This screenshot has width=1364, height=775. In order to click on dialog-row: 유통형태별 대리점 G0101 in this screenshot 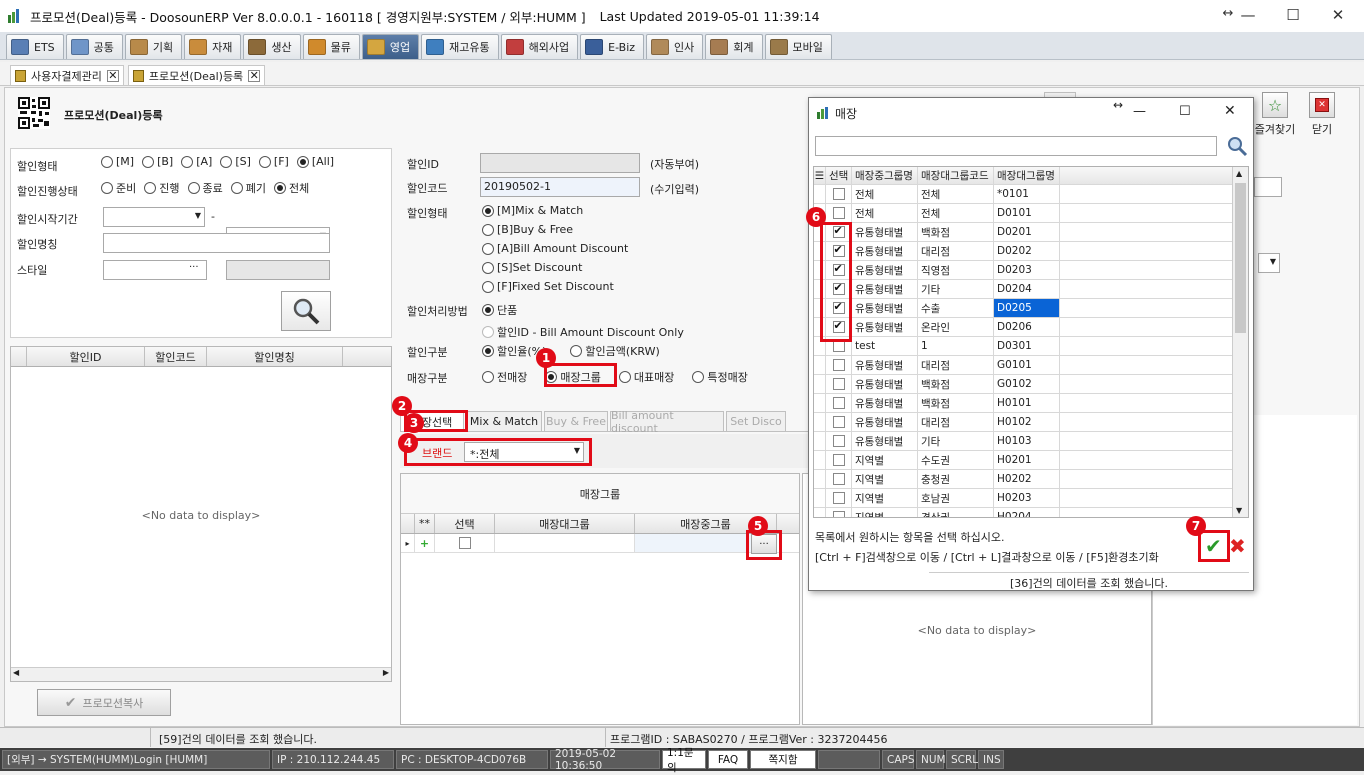, I will do `click(1031, 365)`.